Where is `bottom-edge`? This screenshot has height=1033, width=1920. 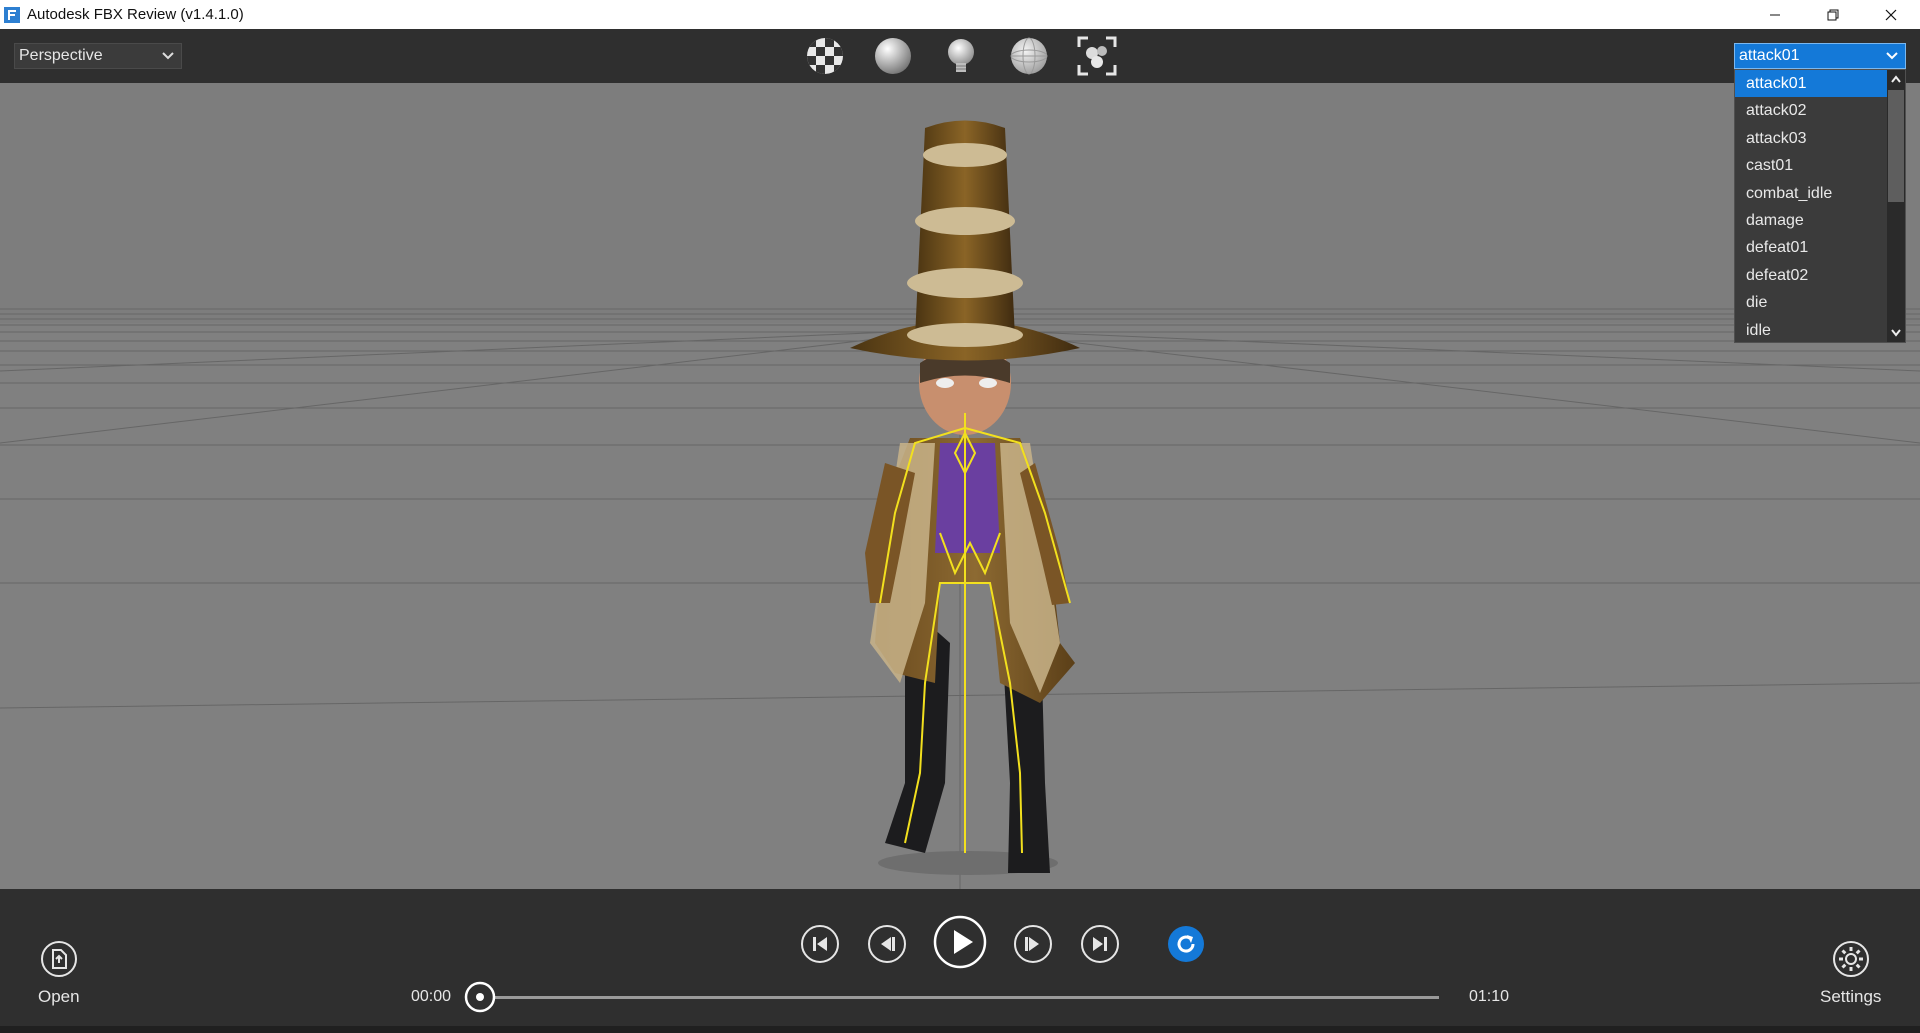
bottom-edge is located at coordinates (960, 1029).